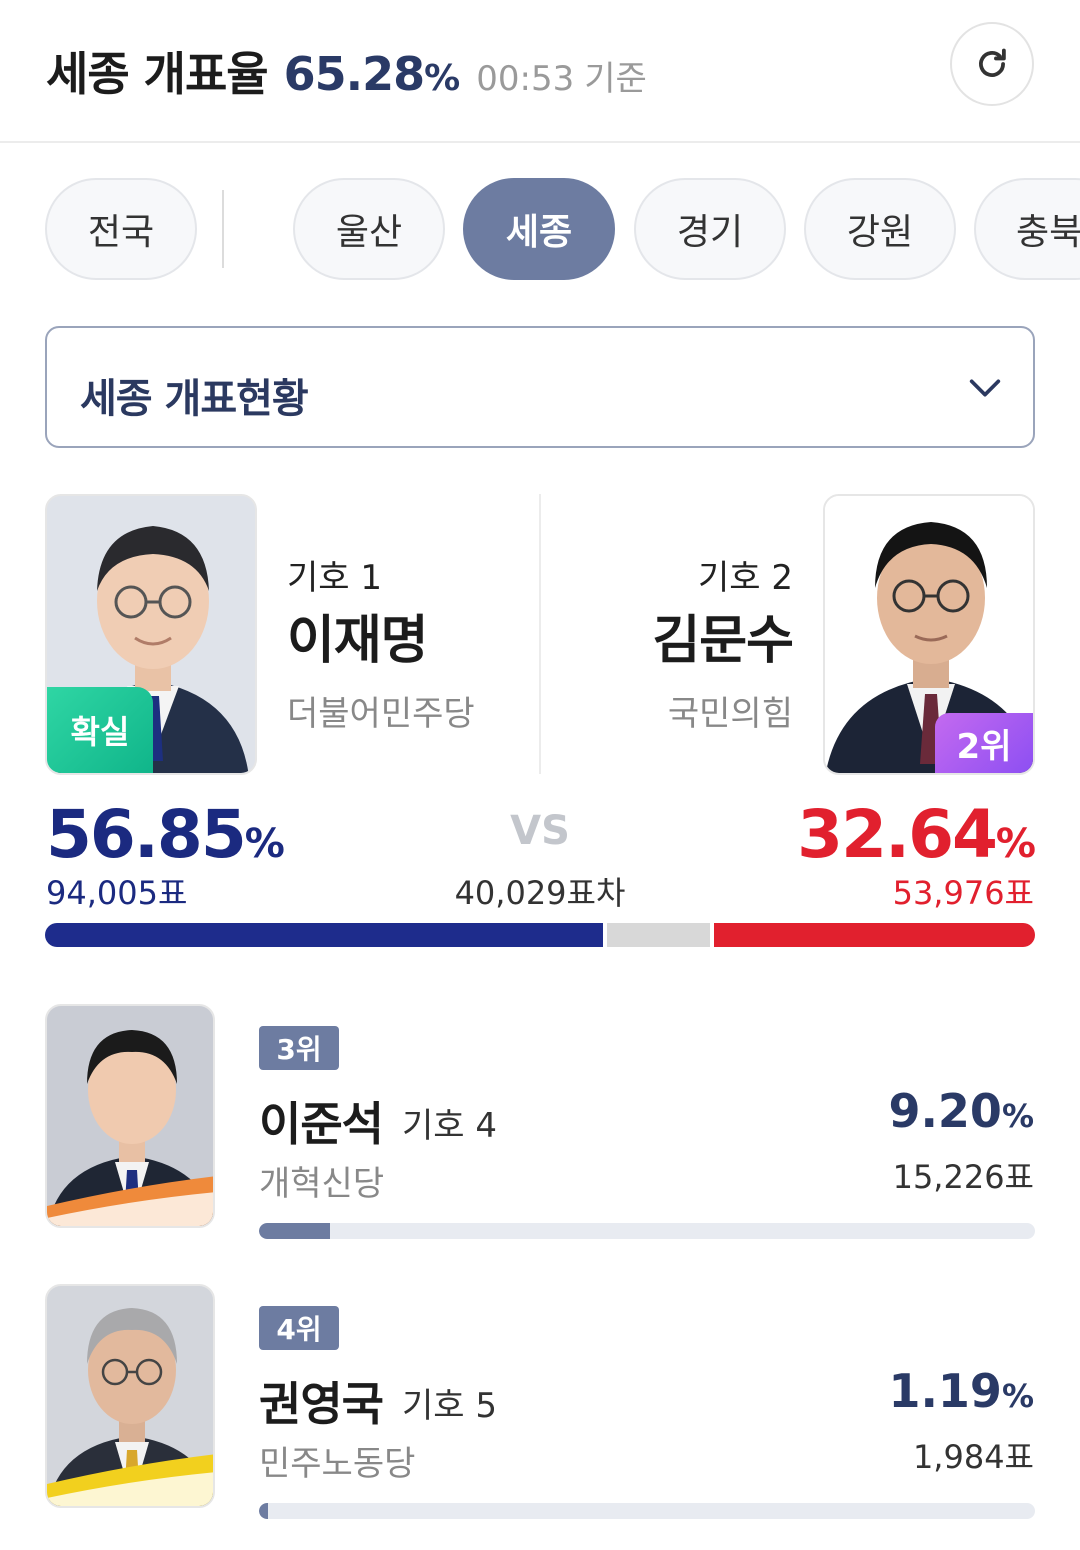 The width and height of the screenshot is (1080, 1550). Describe the element at coordinates (299, 1328) in the screenshot. I see `rank-badge: 4위` at that location.